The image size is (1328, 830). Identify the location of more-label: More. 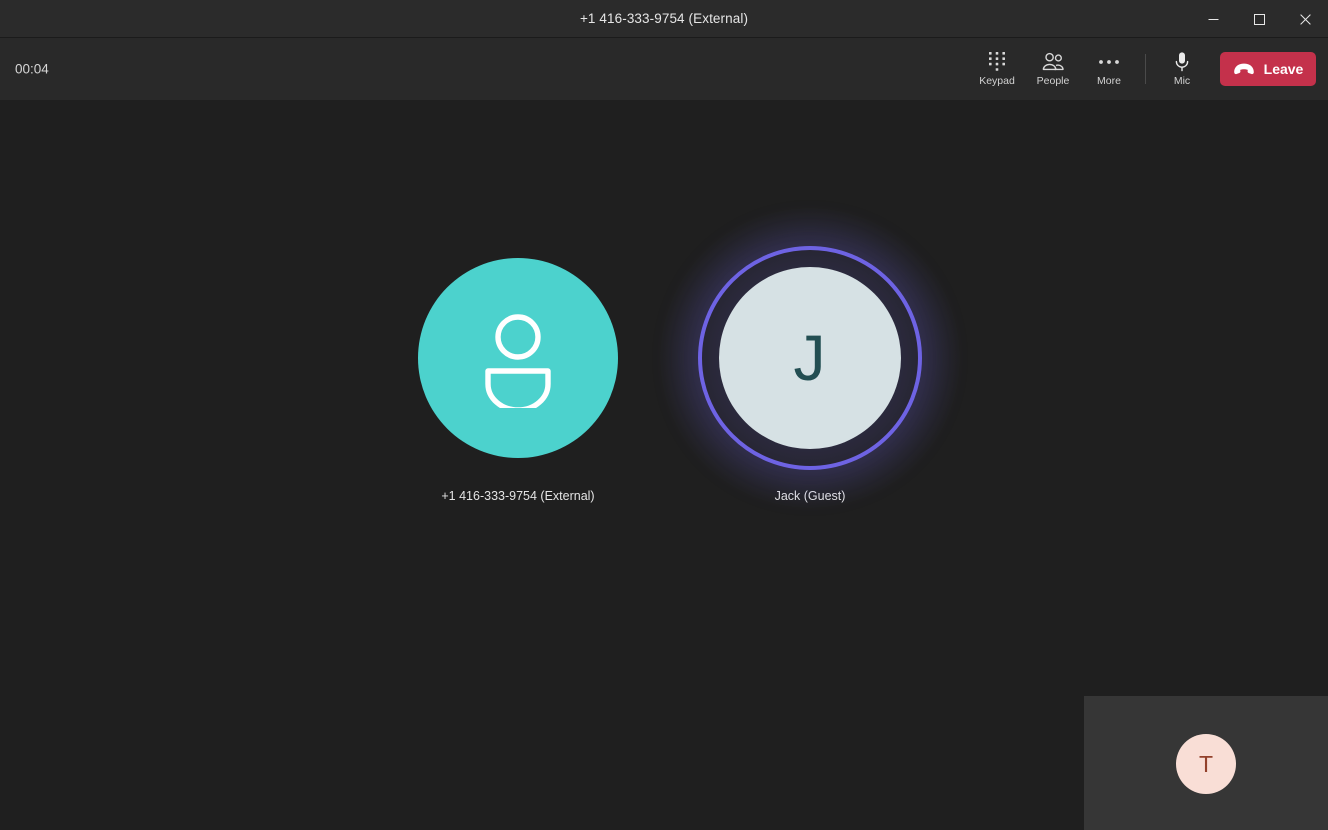
(1109, 81).